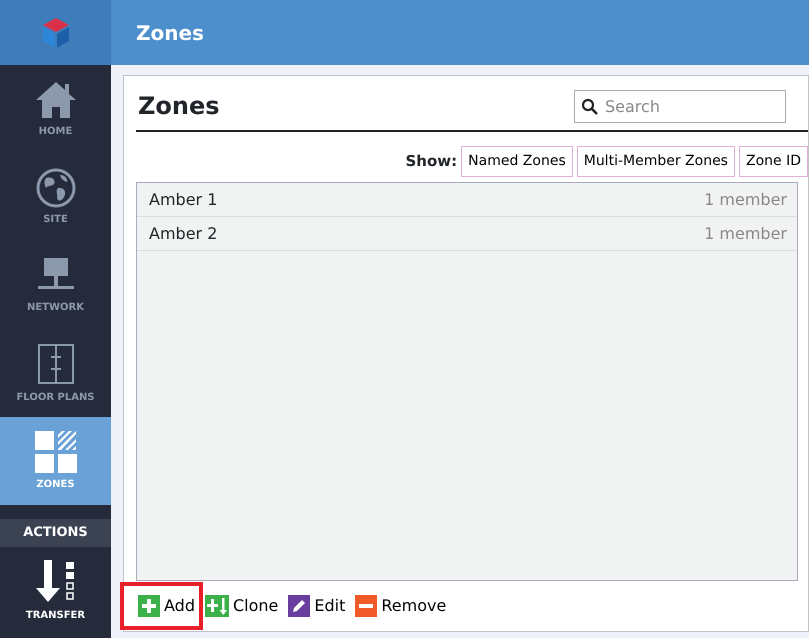  Describe the element at coordinates (55, 219) in the screenshot. I see `sidebar-item-label: SITE` at that location.